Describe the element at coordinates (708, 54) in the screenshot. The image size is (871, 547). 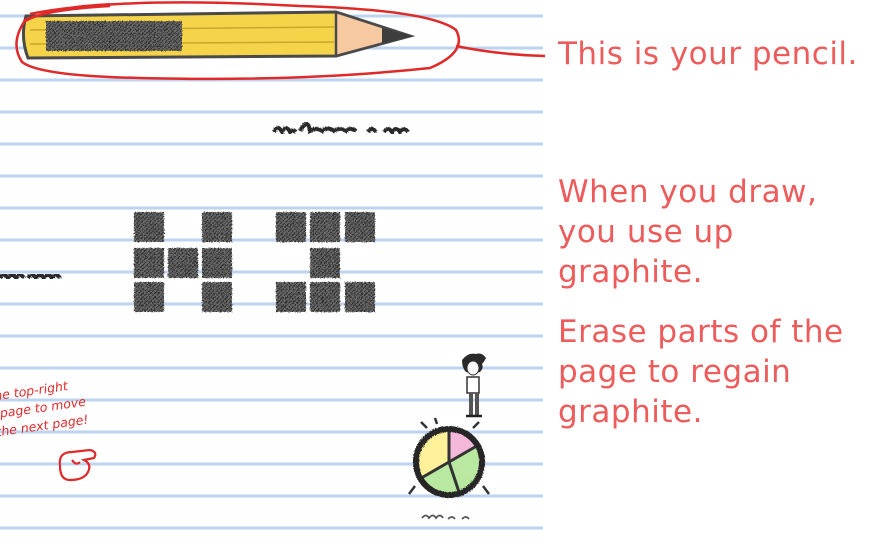
I see `pencil-tip-text: This is your pencil.` at that location.